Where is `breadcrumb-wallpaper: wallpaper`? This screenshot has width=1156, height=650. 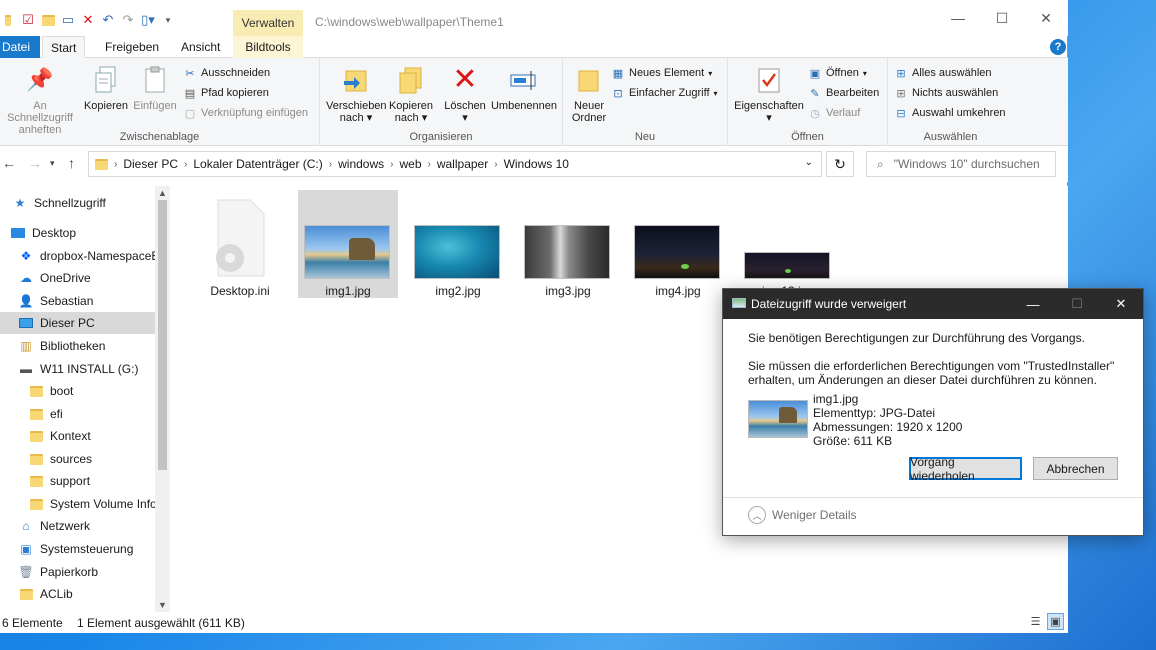 breadcrumb-wallpaper: wallpaper is located at coordinates (462, 164).